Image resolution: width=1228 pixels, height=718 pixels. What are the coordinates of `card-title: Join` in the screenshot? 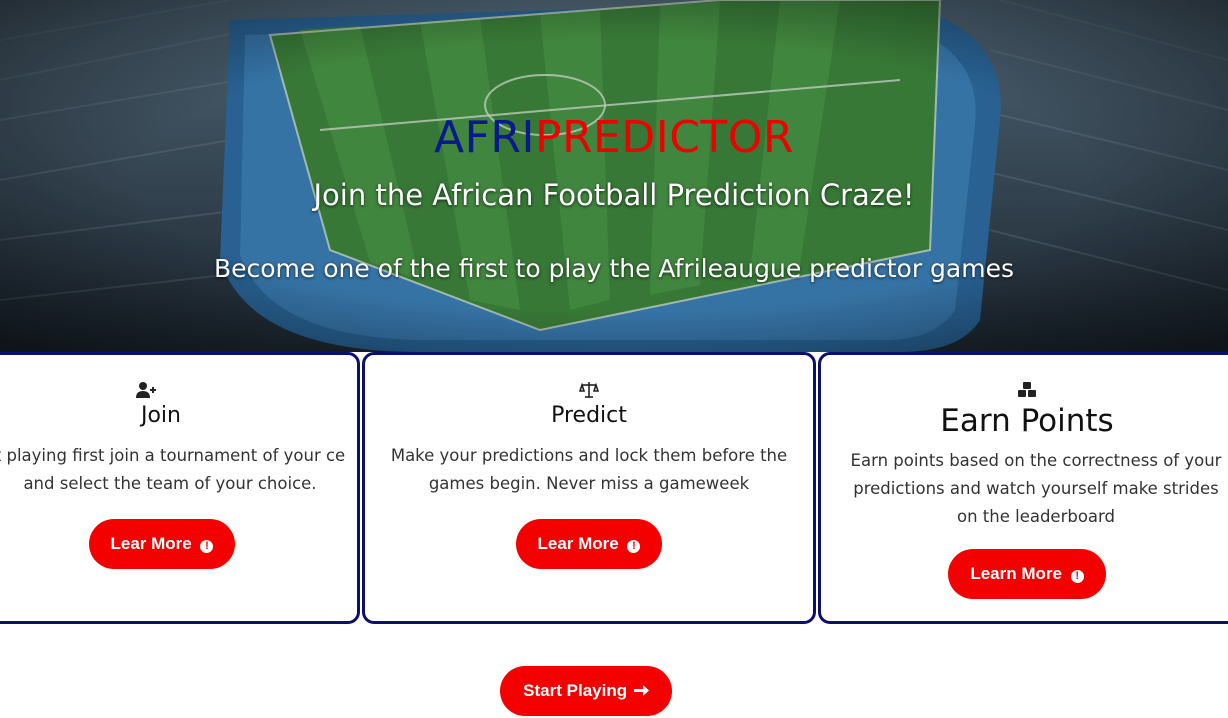 It's located at (160, 415).